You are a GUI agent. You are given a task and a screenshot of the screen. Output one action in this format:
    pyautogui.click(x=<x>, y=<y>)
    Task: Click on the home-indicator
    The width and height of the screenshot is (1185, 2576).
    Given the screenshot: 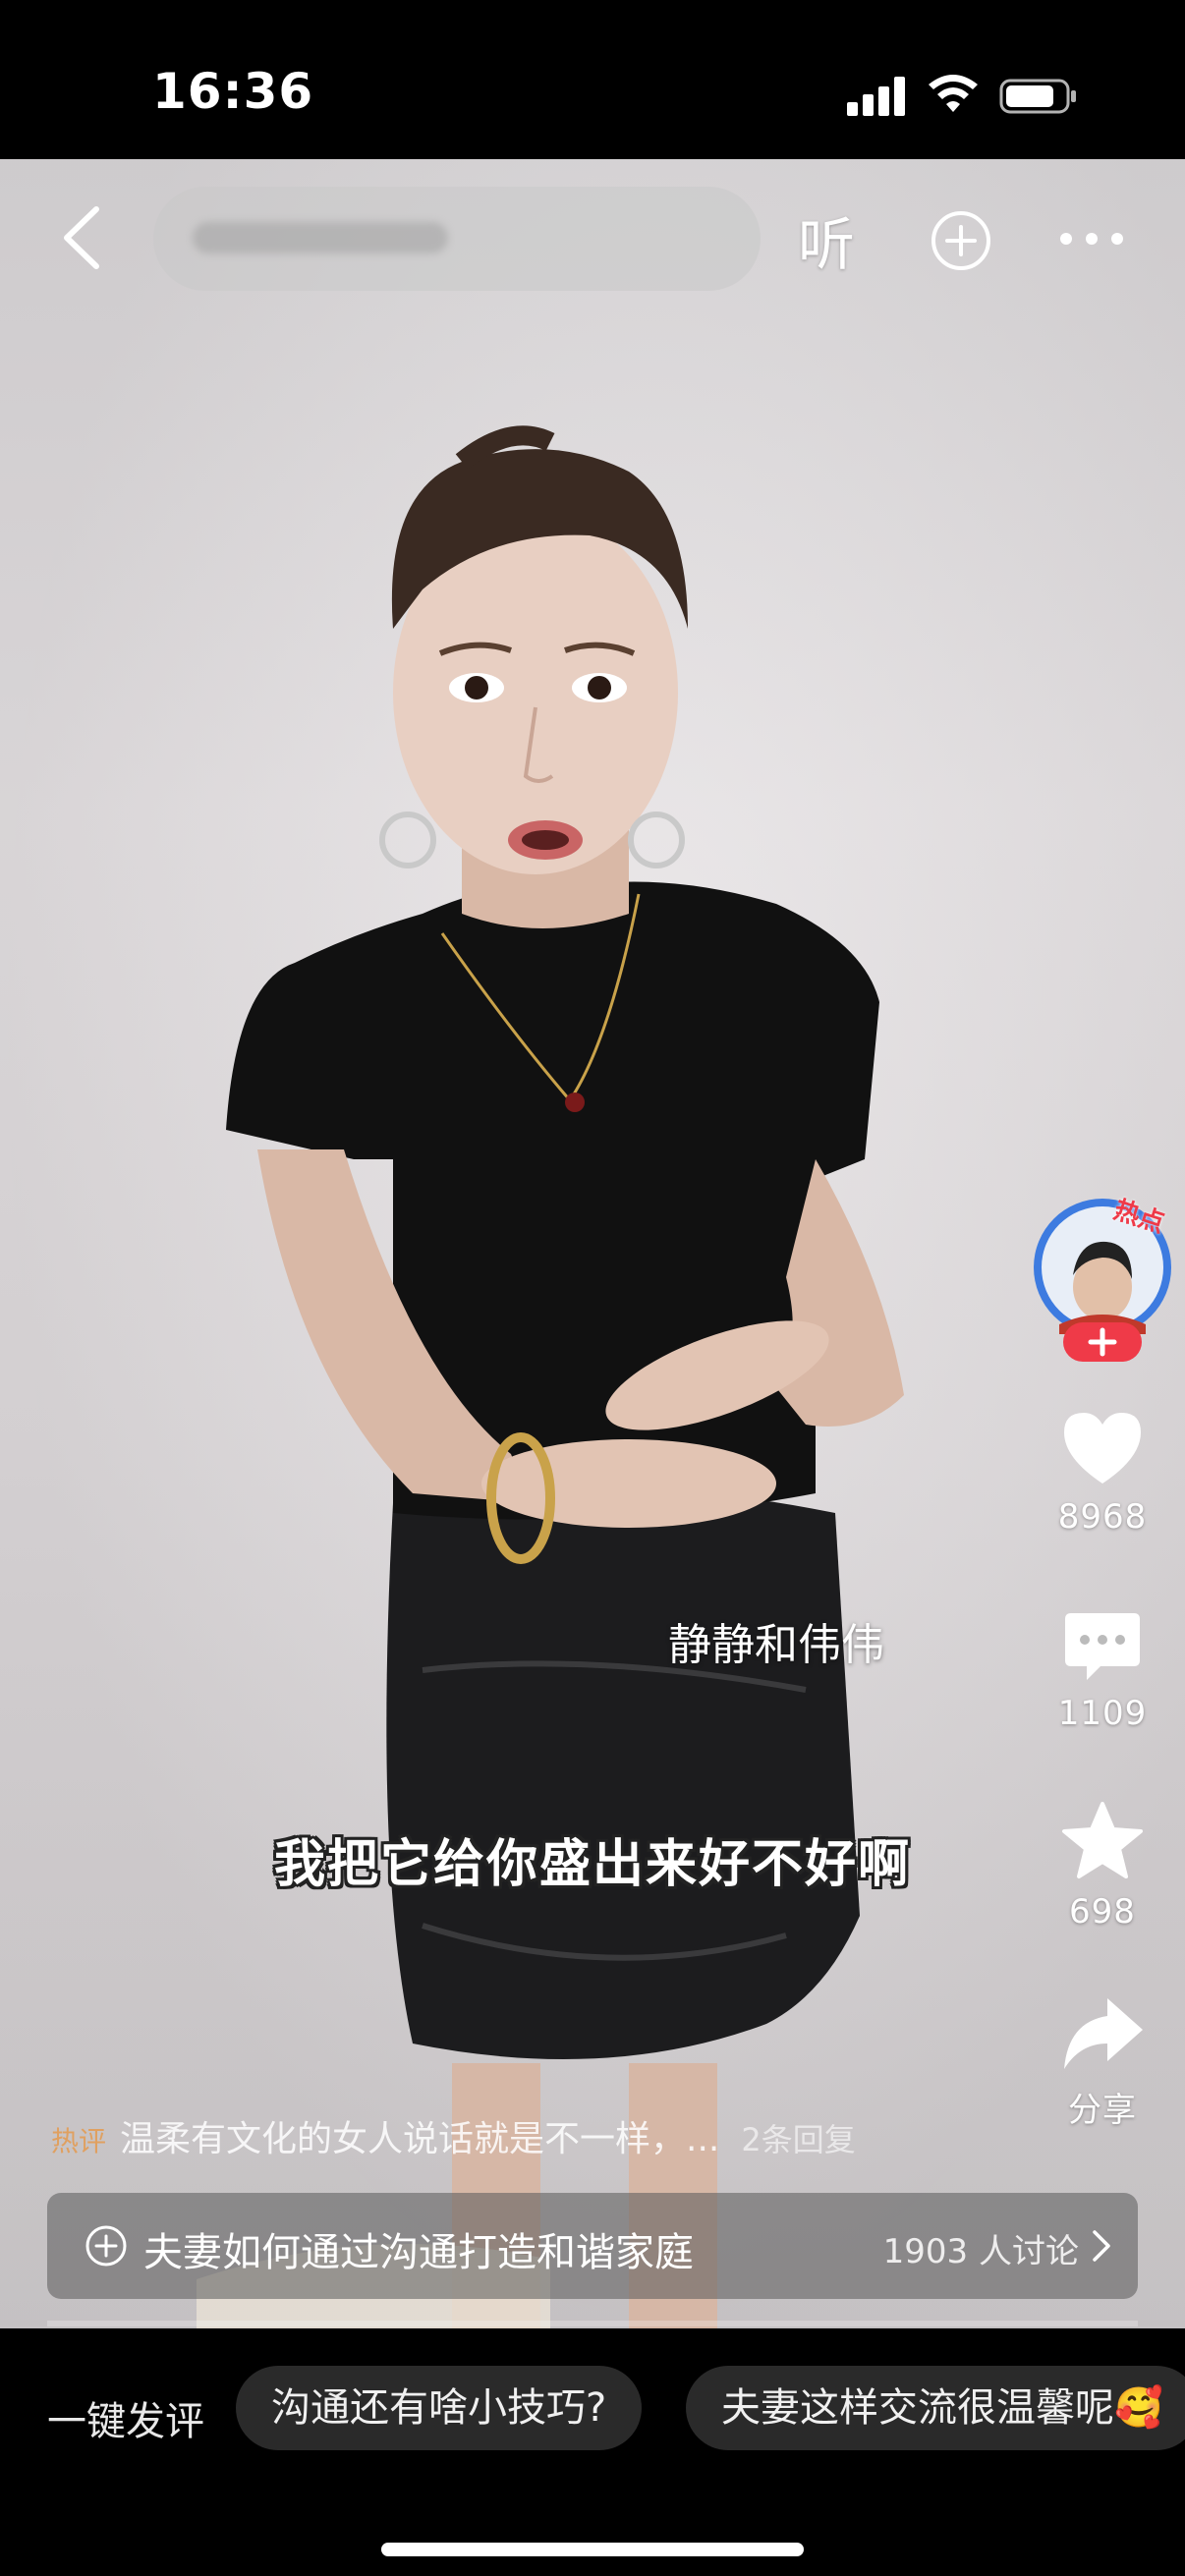 What is the action you would take?
    pyautogui.click(x=592, y=2549)
    